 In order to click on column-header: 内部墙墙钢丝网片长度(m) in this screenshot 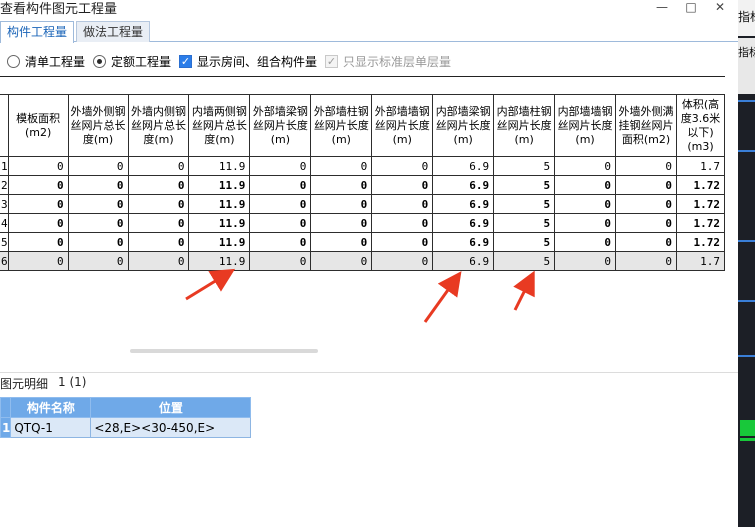, I will do `click(585, 125)`.